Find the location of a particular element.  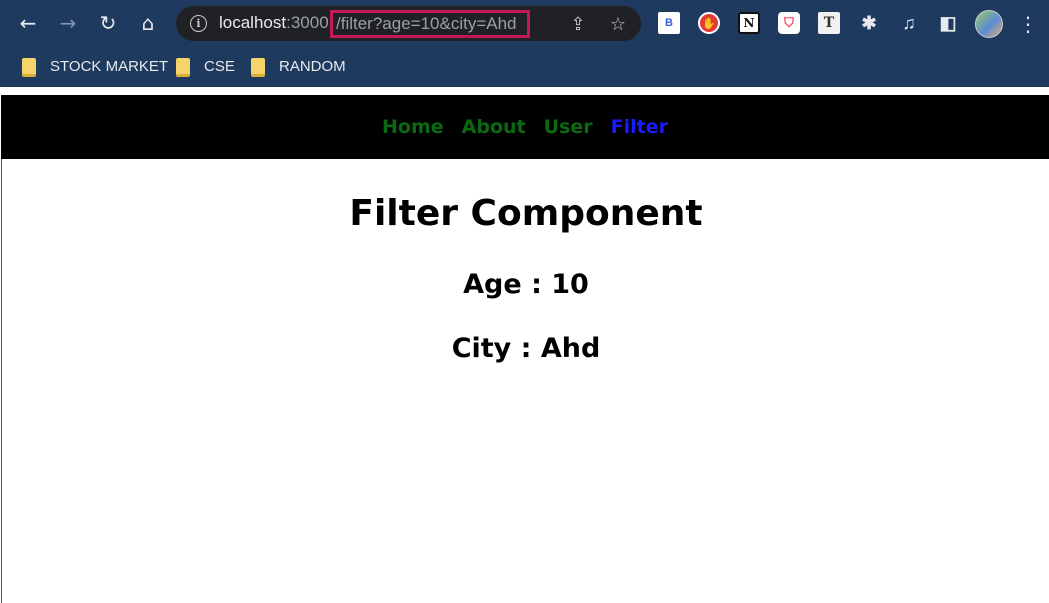

bookmark-random: RANDOM is located at coordinates (298, 66).